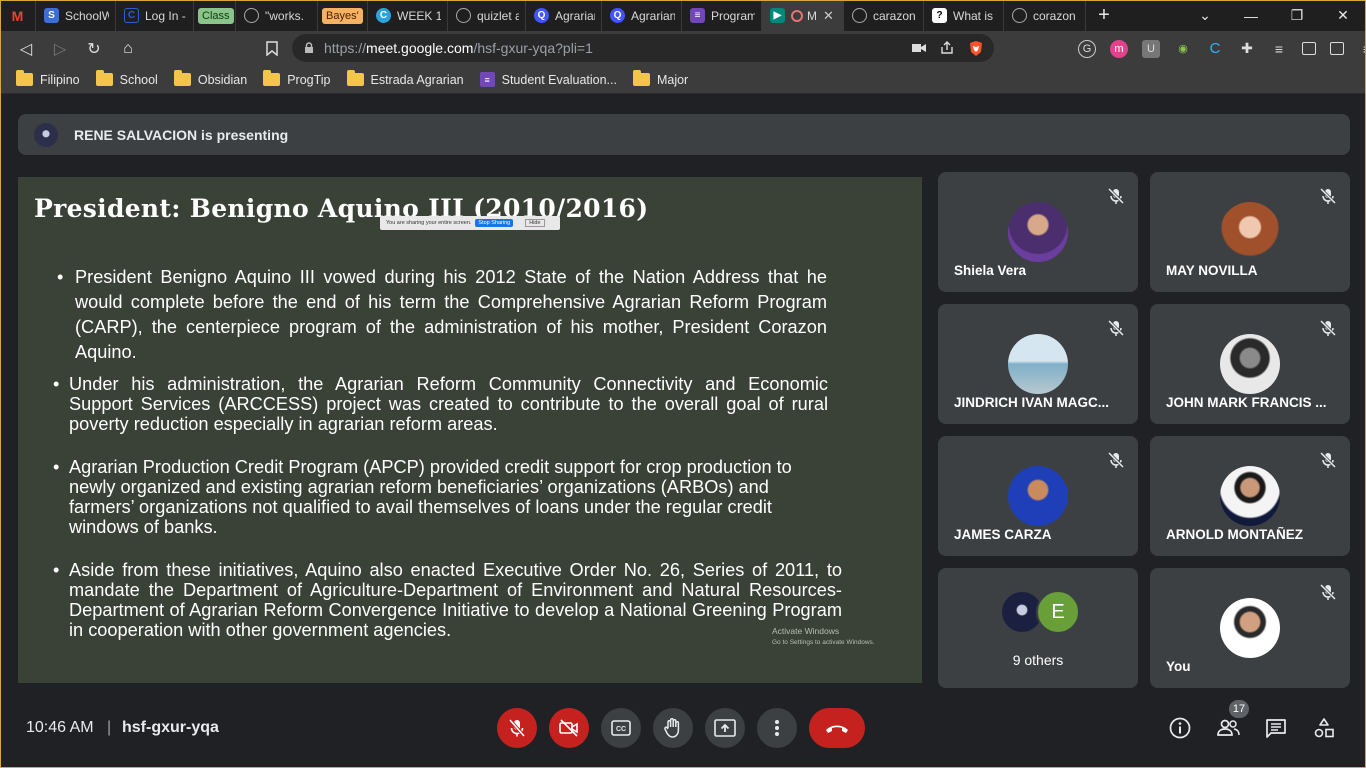  I want to click on camera-icon, so click(919, 48).